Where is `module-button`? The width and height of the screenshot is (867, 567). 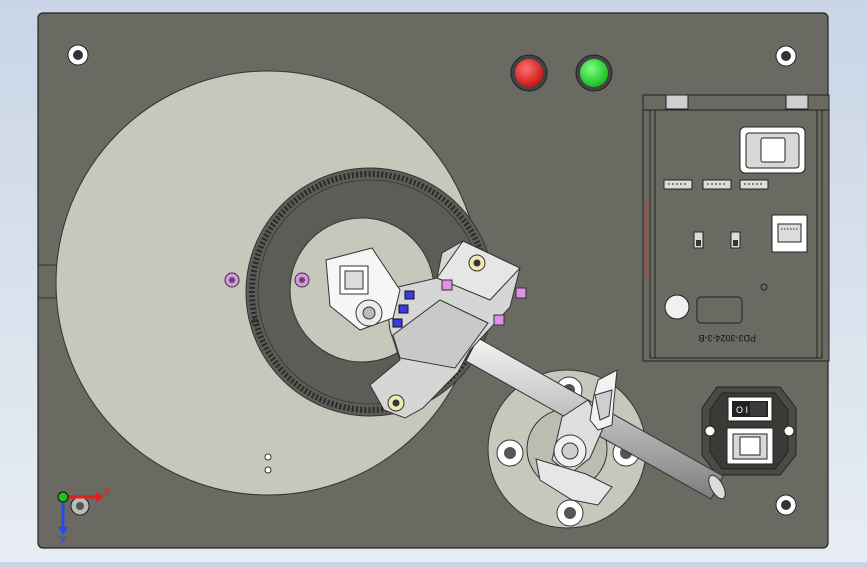 module-button is located at coordinates (677, 307).